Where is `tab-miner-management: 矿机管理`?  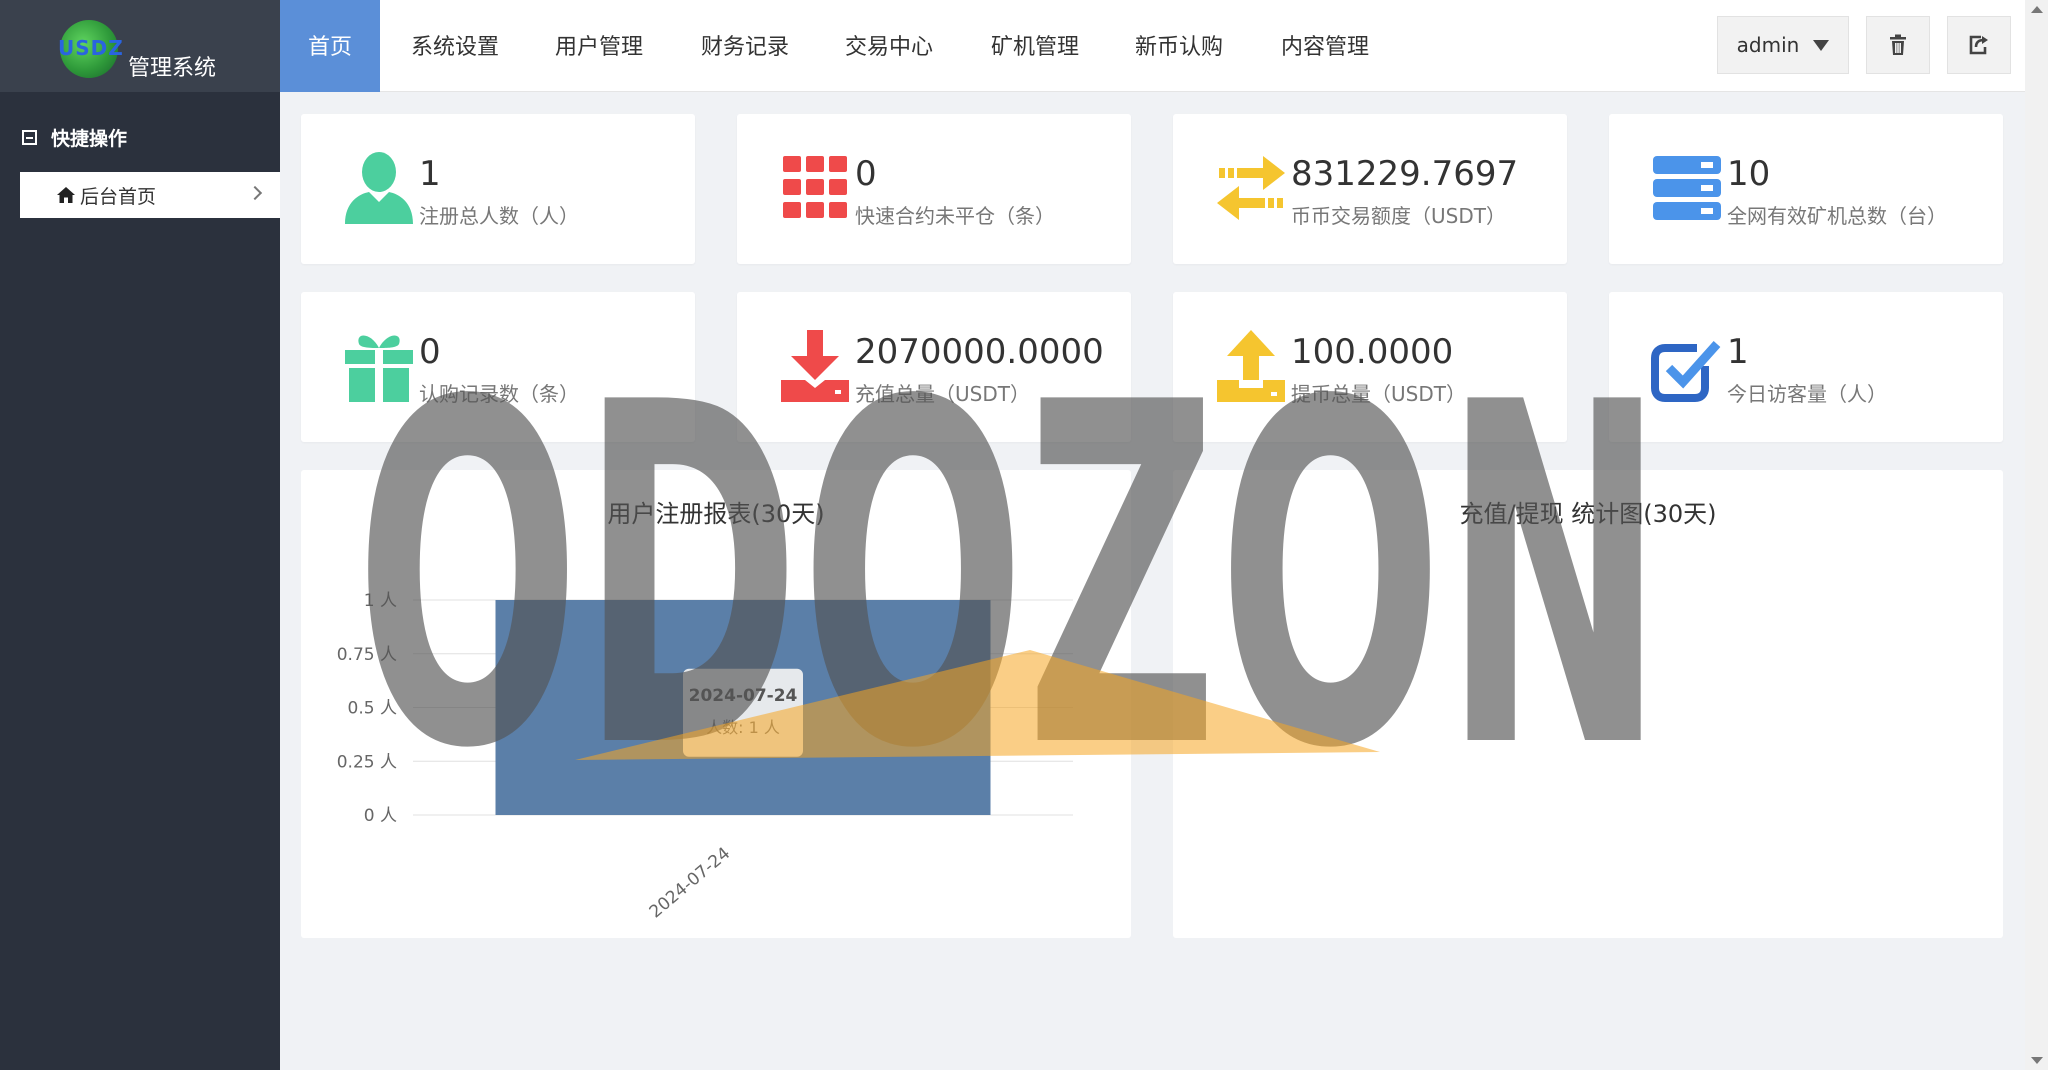
tab-miner-management: 矿机管理 is located at coordinates (1035, 46).